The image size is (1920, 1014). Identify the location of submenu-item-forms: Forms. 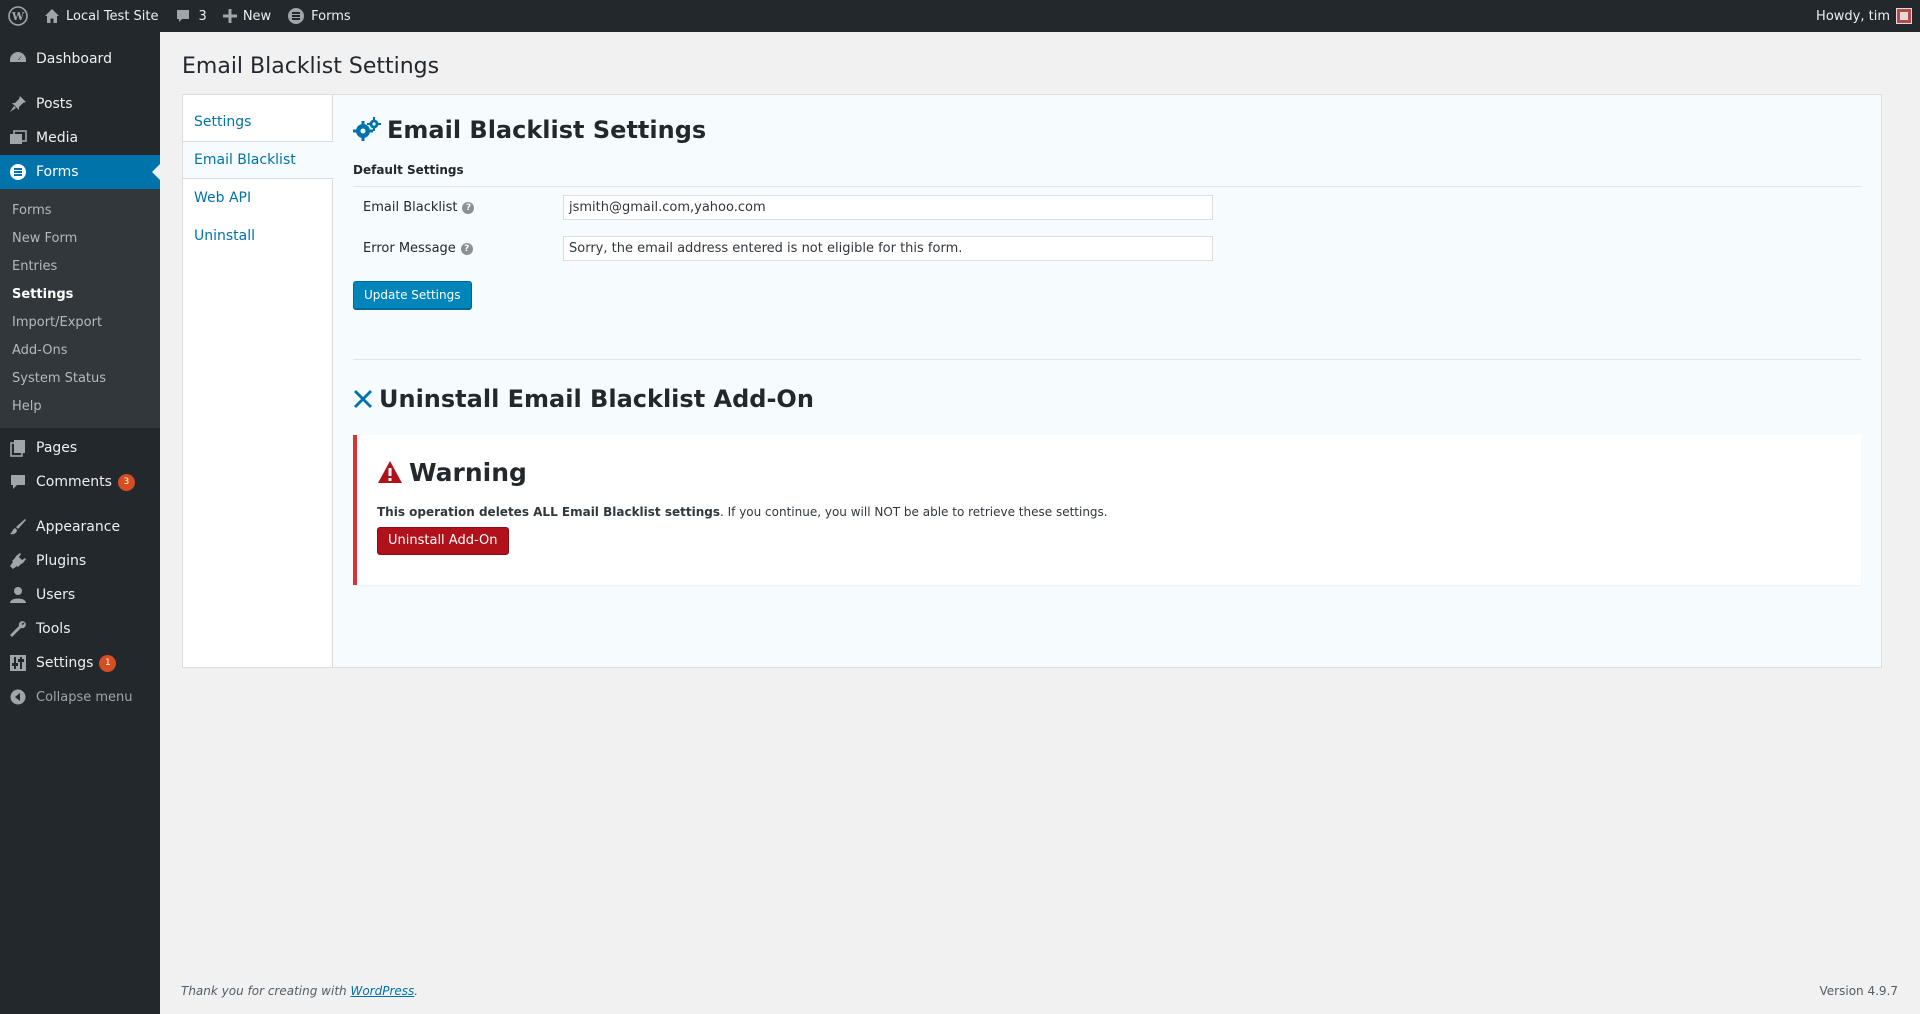
(80, 210).